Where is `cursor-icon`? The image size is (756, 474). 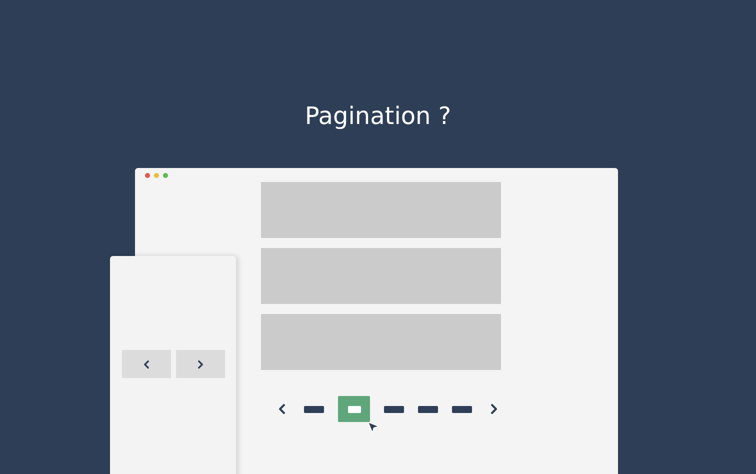 cursor-icon is located at coordinates (373, 427).